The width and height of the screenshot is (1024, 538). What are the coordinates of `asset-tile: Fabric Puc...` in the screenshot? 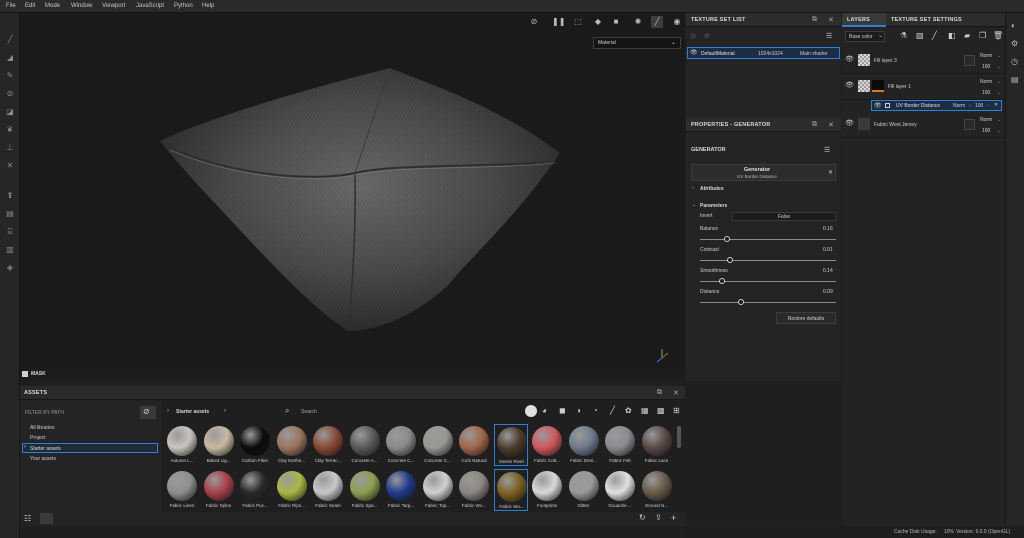 It's located at (255, 490).